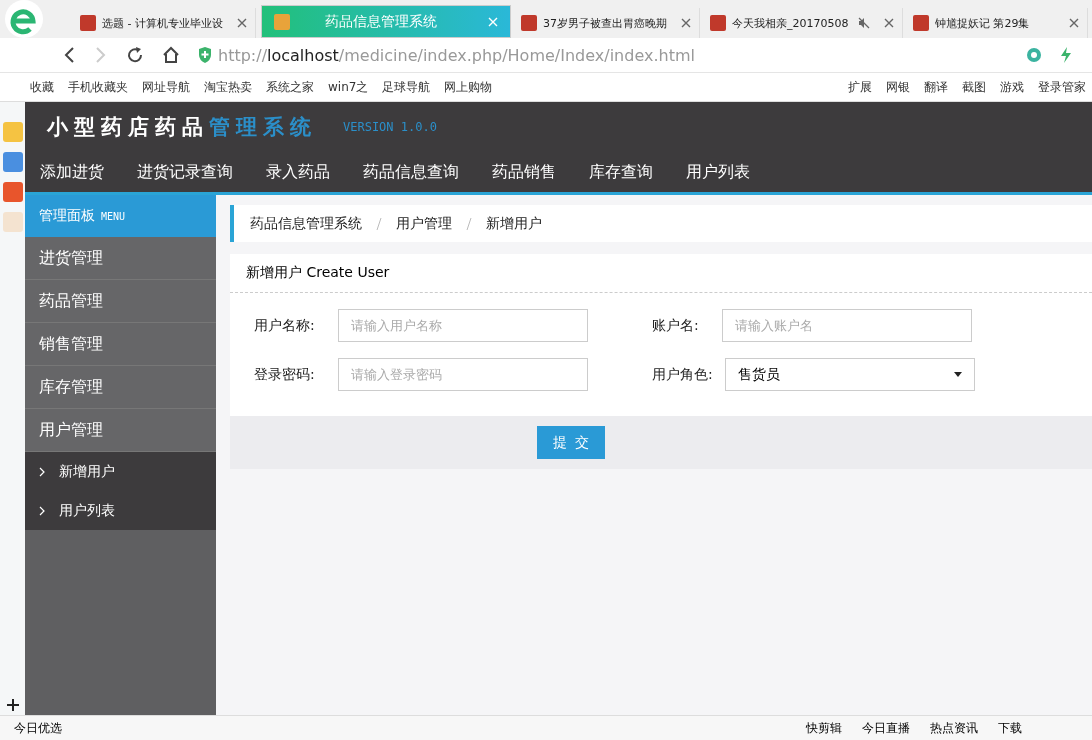  I want to click on browser-tab: 钟馗捉妖记 第29集, so click(996, 23).